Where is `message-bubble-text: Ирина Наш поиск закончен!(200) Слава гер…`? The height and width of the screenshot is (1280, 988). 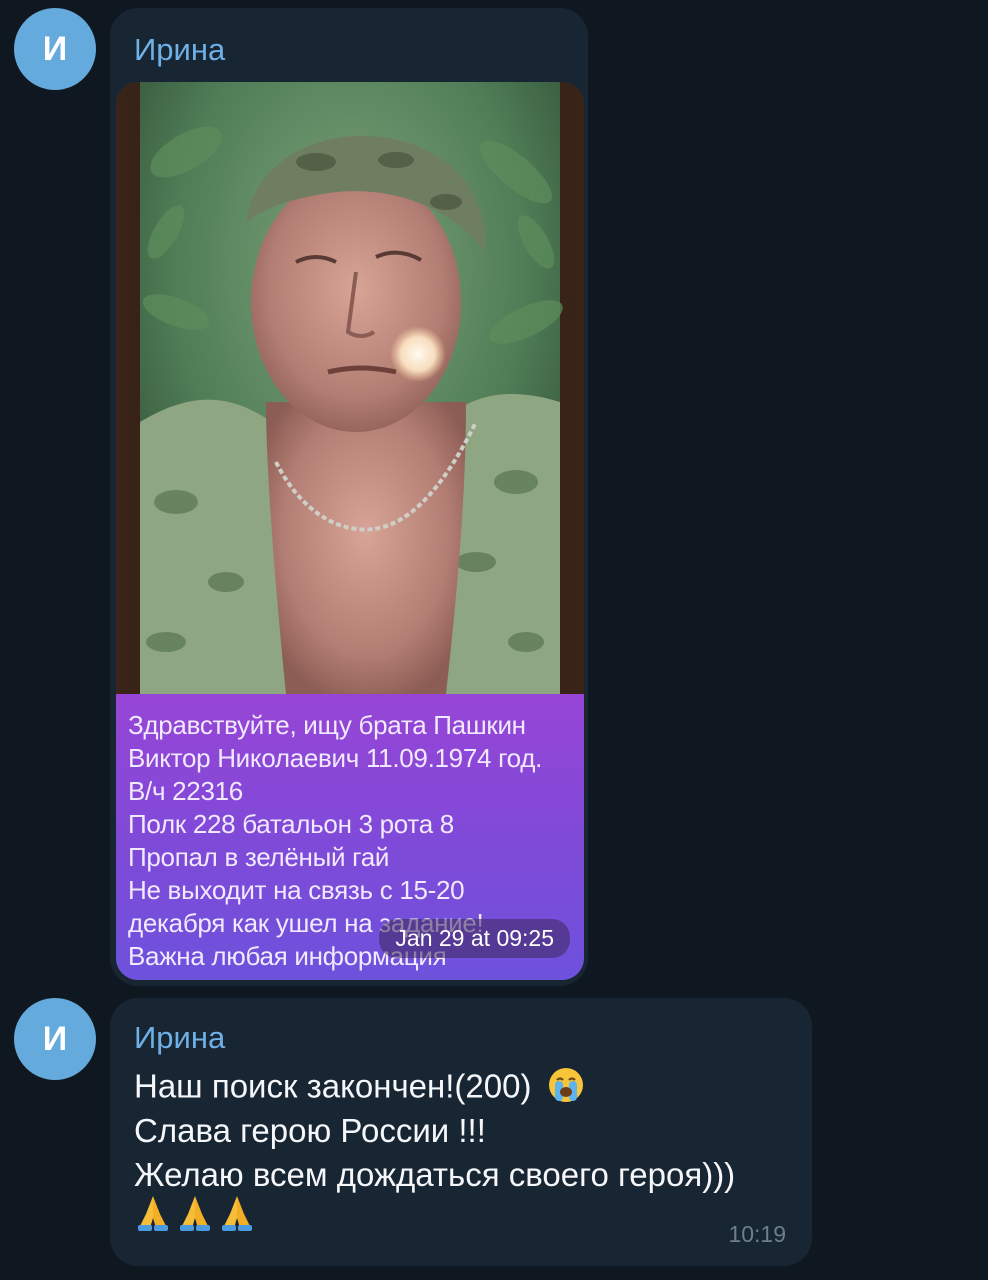 message-bubble-text: Ирина Наш поиск закончен!(200) Слава гер… is located at coordinates (461, 1132).